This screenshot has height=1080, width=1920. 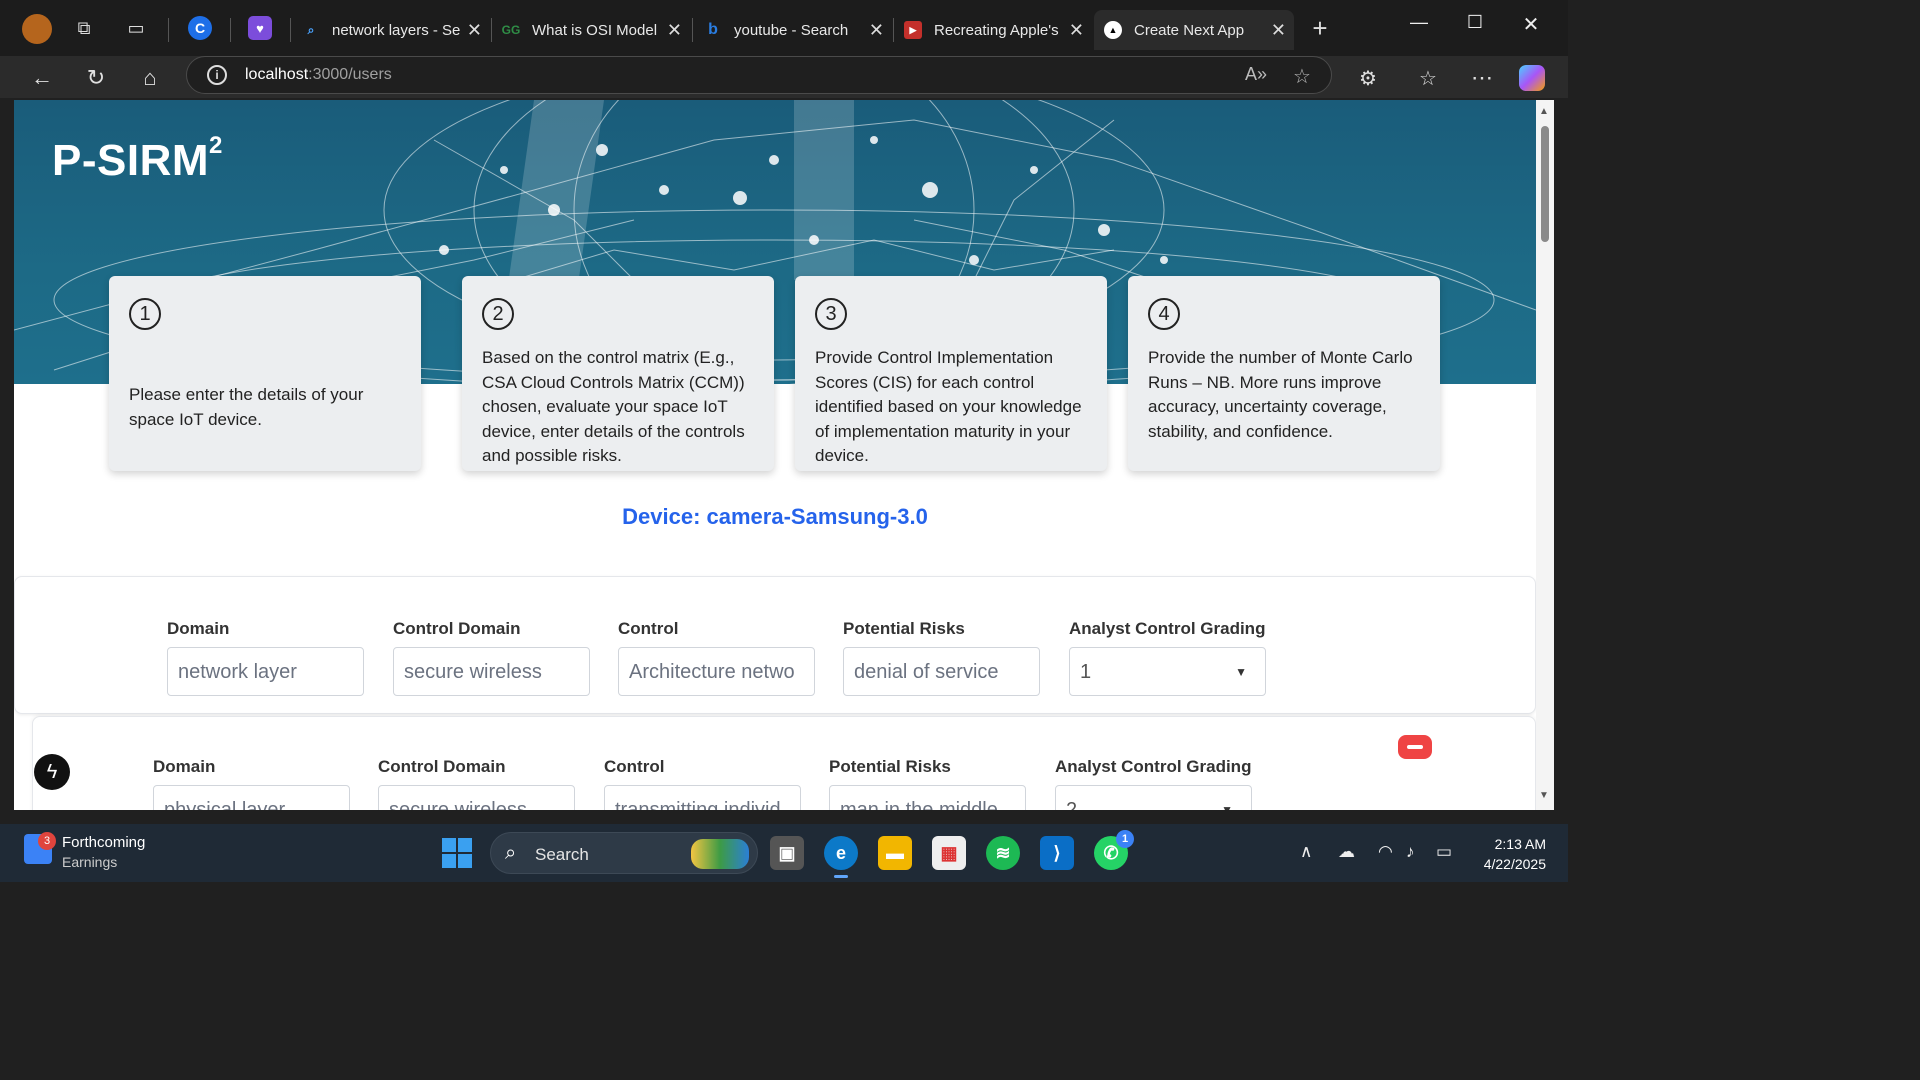 What do you see at coordinates (84, 28) in the screenshot?
I see `workspaces-icon: ⧉` at bounding box center [84, 28].